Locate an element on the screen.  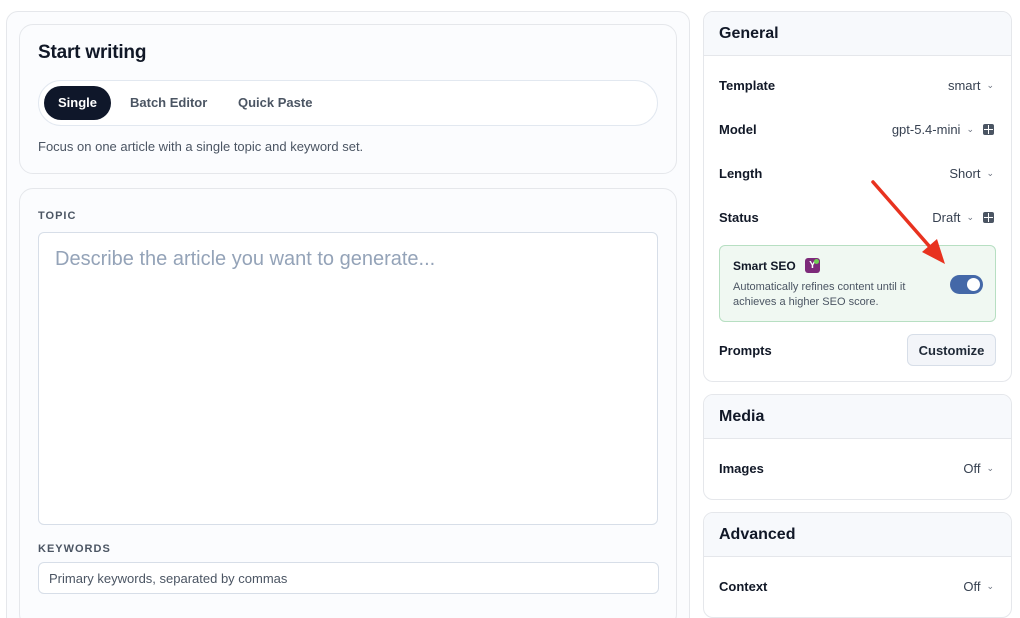
images-label: Images is located at coordinates (741, 468).